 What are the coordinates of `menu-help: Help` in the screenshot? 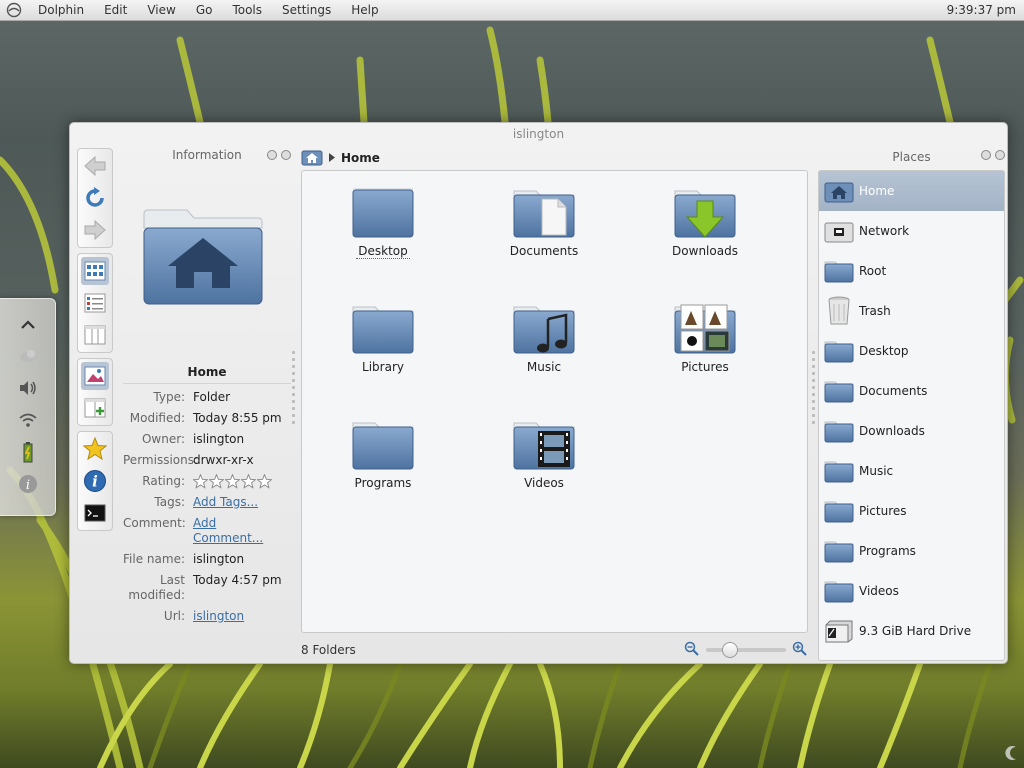 It's located at (364, 10).